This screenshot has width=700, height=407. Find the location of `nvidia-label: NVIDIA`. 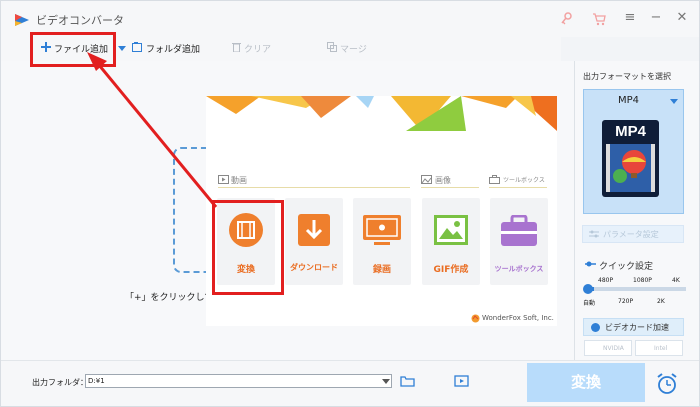

nvidia-label: NVIDIA is located at coordinates (613, 348).